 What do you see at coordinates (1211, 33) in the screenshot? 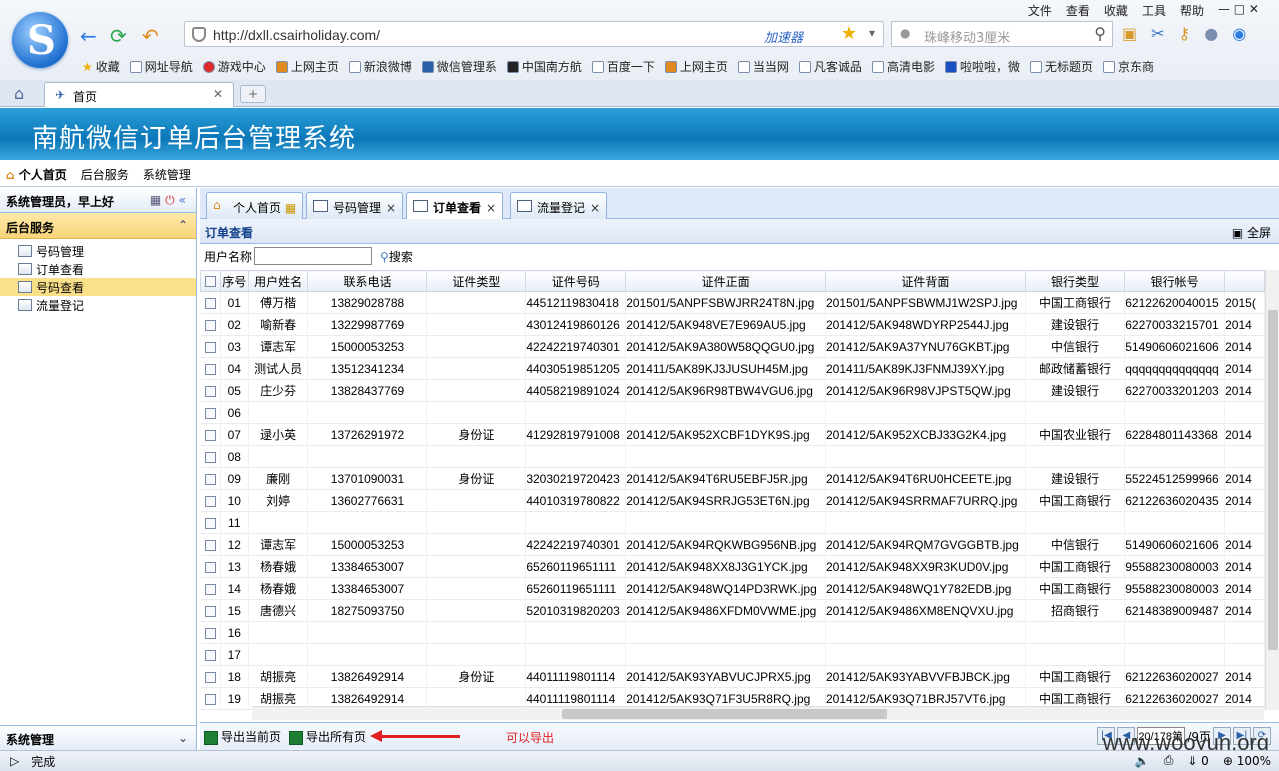
I see `more-icon: ●` at bounding box center [1211, 33].